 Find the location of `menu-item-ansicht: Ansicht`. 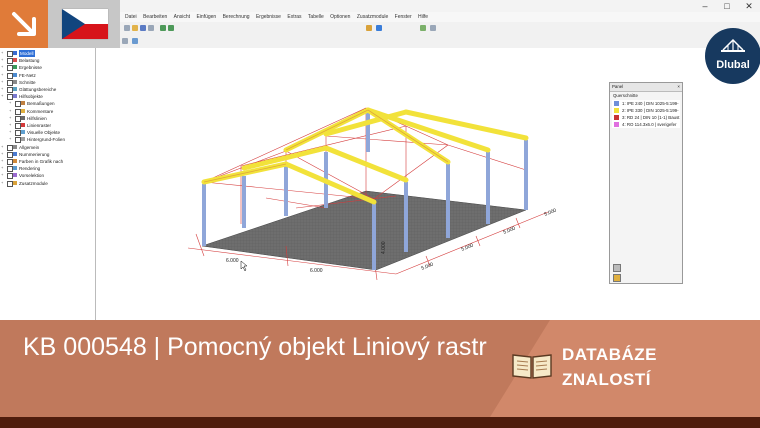

menu-item-ansicht: Ansicht is located at coordinates (182, 17).